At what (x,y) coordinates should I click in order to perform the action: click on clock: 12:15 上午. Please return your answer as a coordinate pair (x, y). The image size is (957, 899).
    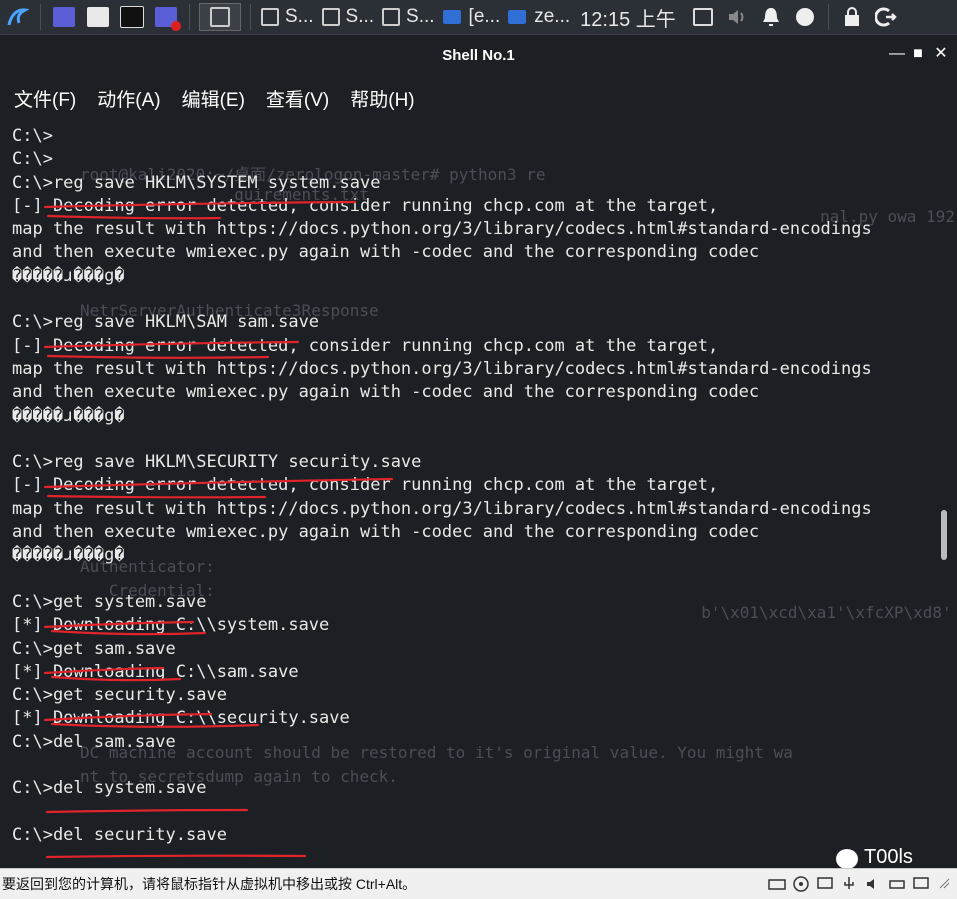
    Looking at the image, I should click on (628, 17).